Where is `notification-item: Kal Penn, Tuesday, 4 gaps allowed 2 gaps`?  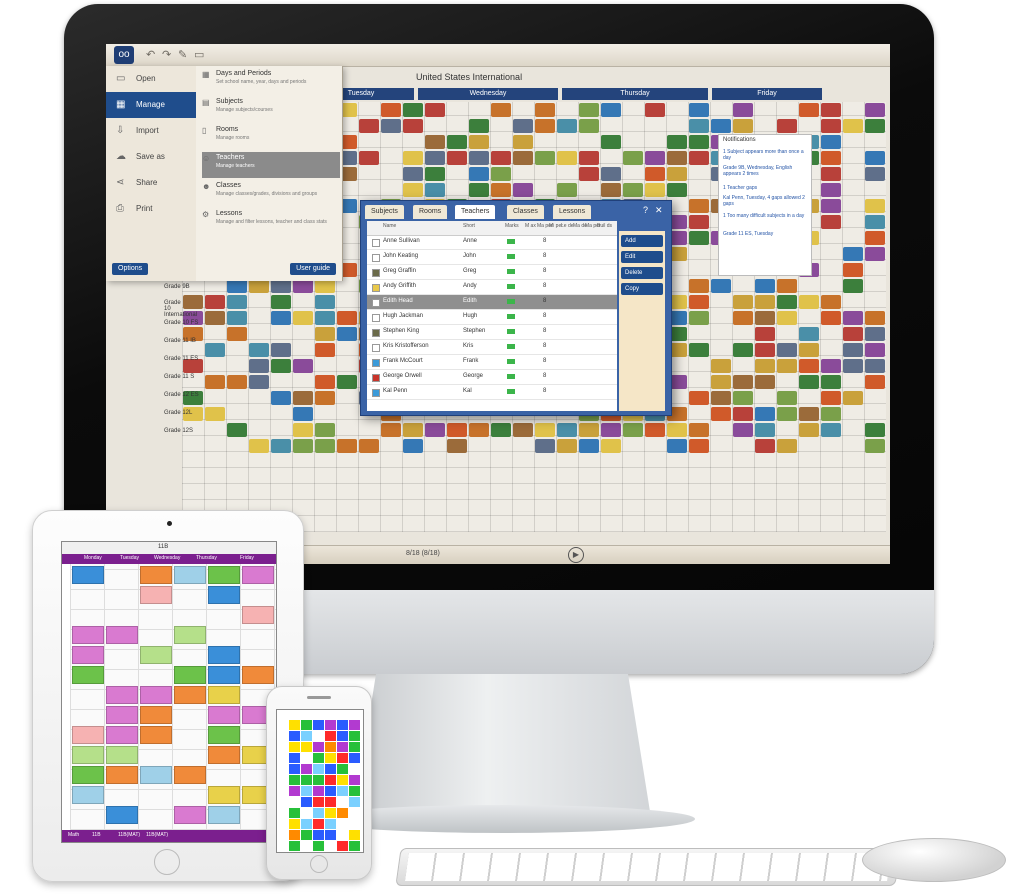 notification-item: Kal Penn, Tuesday, 4 gaps allowed 2 gaps is located at coordinates (765, 201).